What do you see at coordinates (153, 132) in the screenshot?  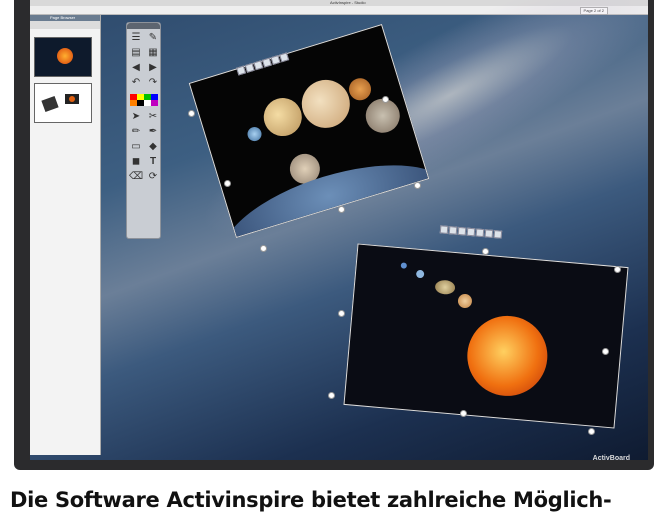 I see `highlighter-icon: ✒` at bounding box center [153, 132].